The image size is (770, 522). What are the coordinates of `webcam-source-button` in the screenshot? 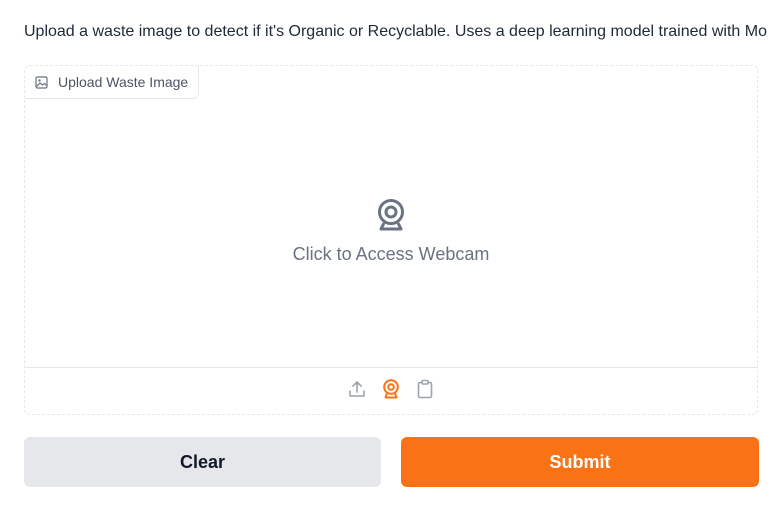 It's located at (391, 391).